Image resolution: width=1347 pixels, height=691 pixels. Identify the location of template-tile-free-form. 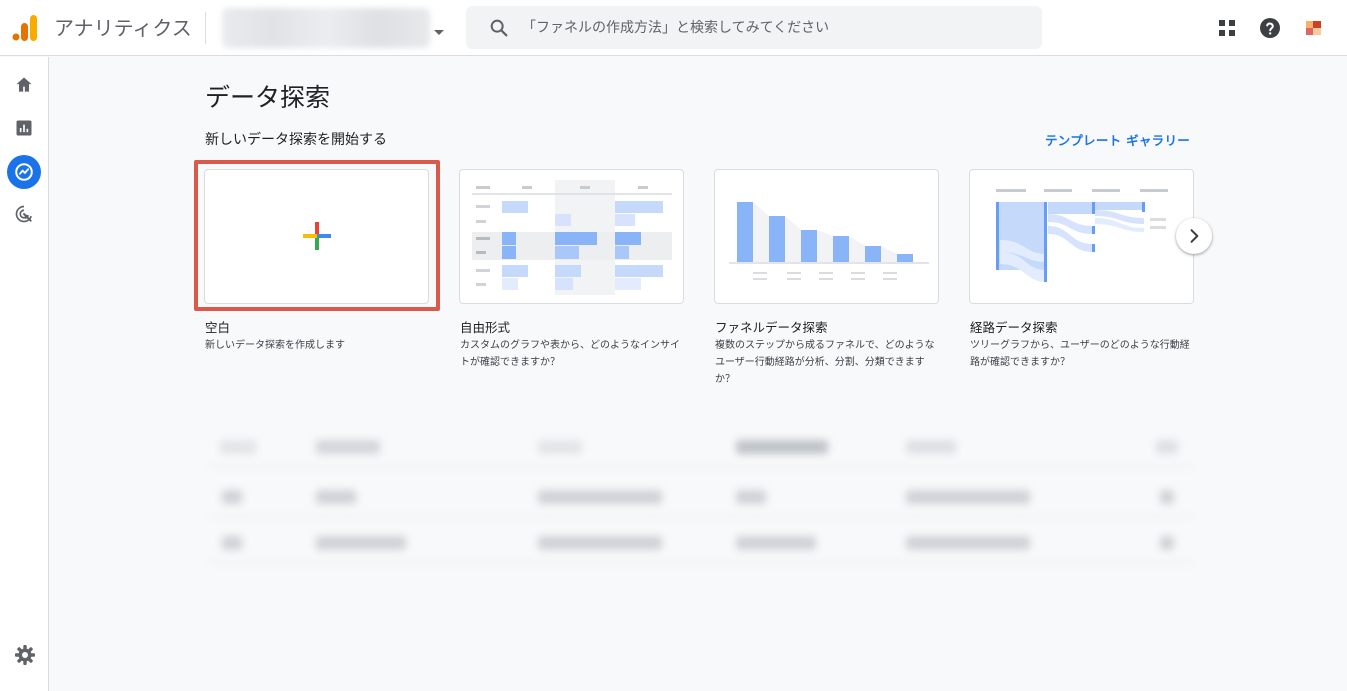
(571, 236).